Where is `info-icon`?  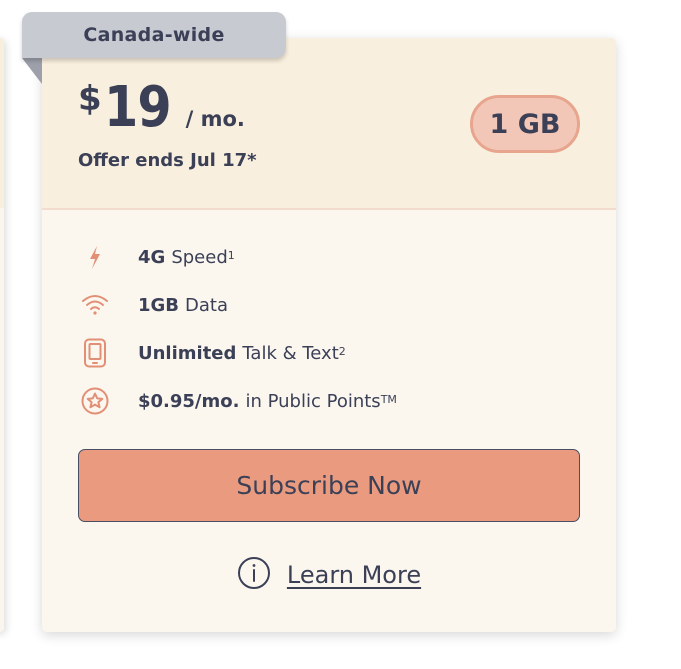 info-icon is located at coordinates (254, 575).